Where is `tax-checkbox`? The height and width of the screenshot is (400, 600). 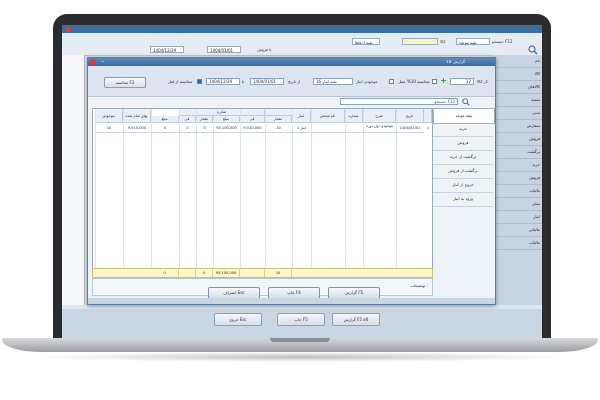 tax-checkbox is located at coordinates (434, 81).